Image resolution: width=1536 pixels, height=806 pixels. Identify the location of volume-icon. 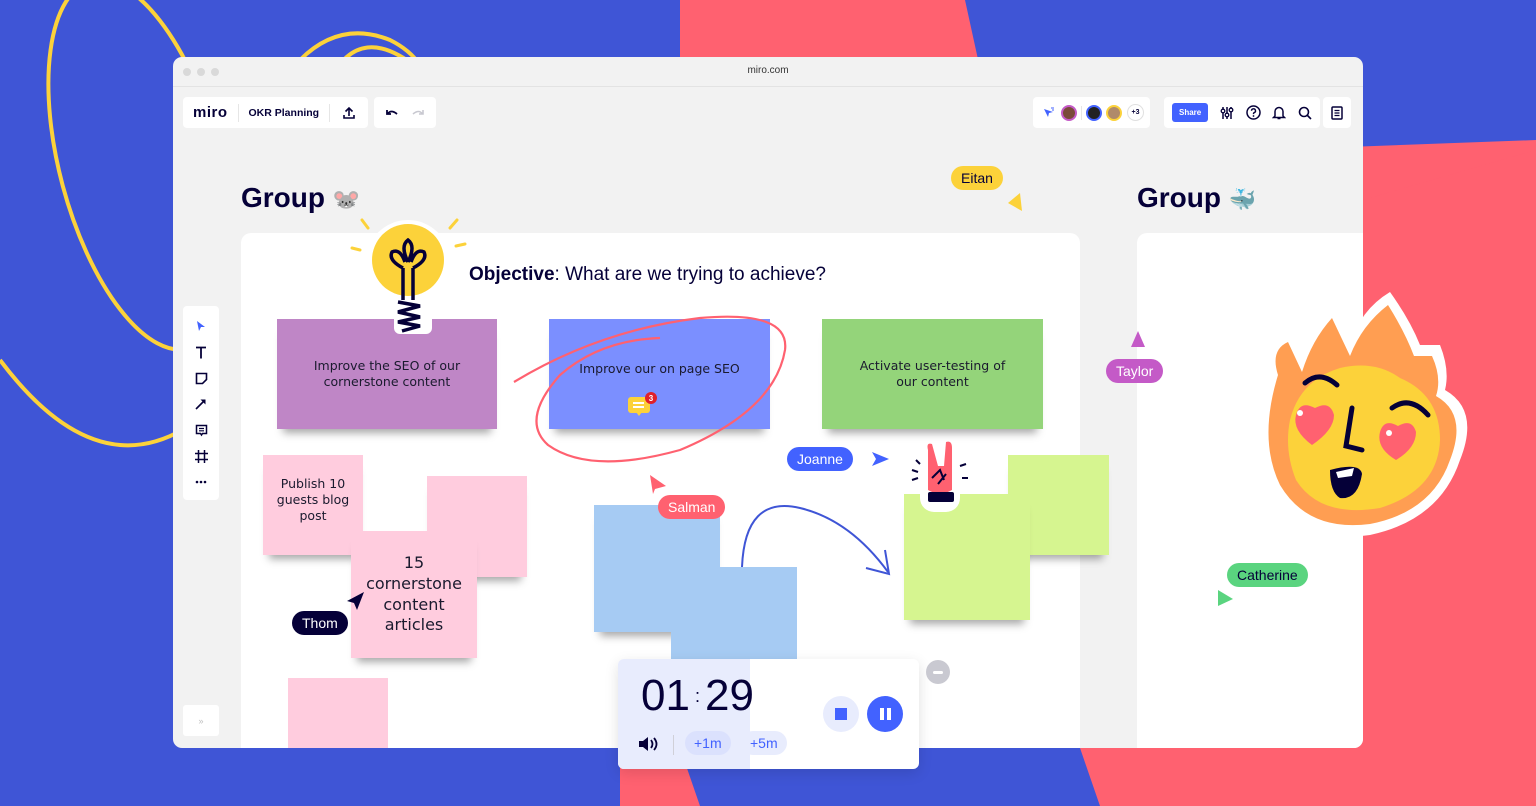
(649, 746).